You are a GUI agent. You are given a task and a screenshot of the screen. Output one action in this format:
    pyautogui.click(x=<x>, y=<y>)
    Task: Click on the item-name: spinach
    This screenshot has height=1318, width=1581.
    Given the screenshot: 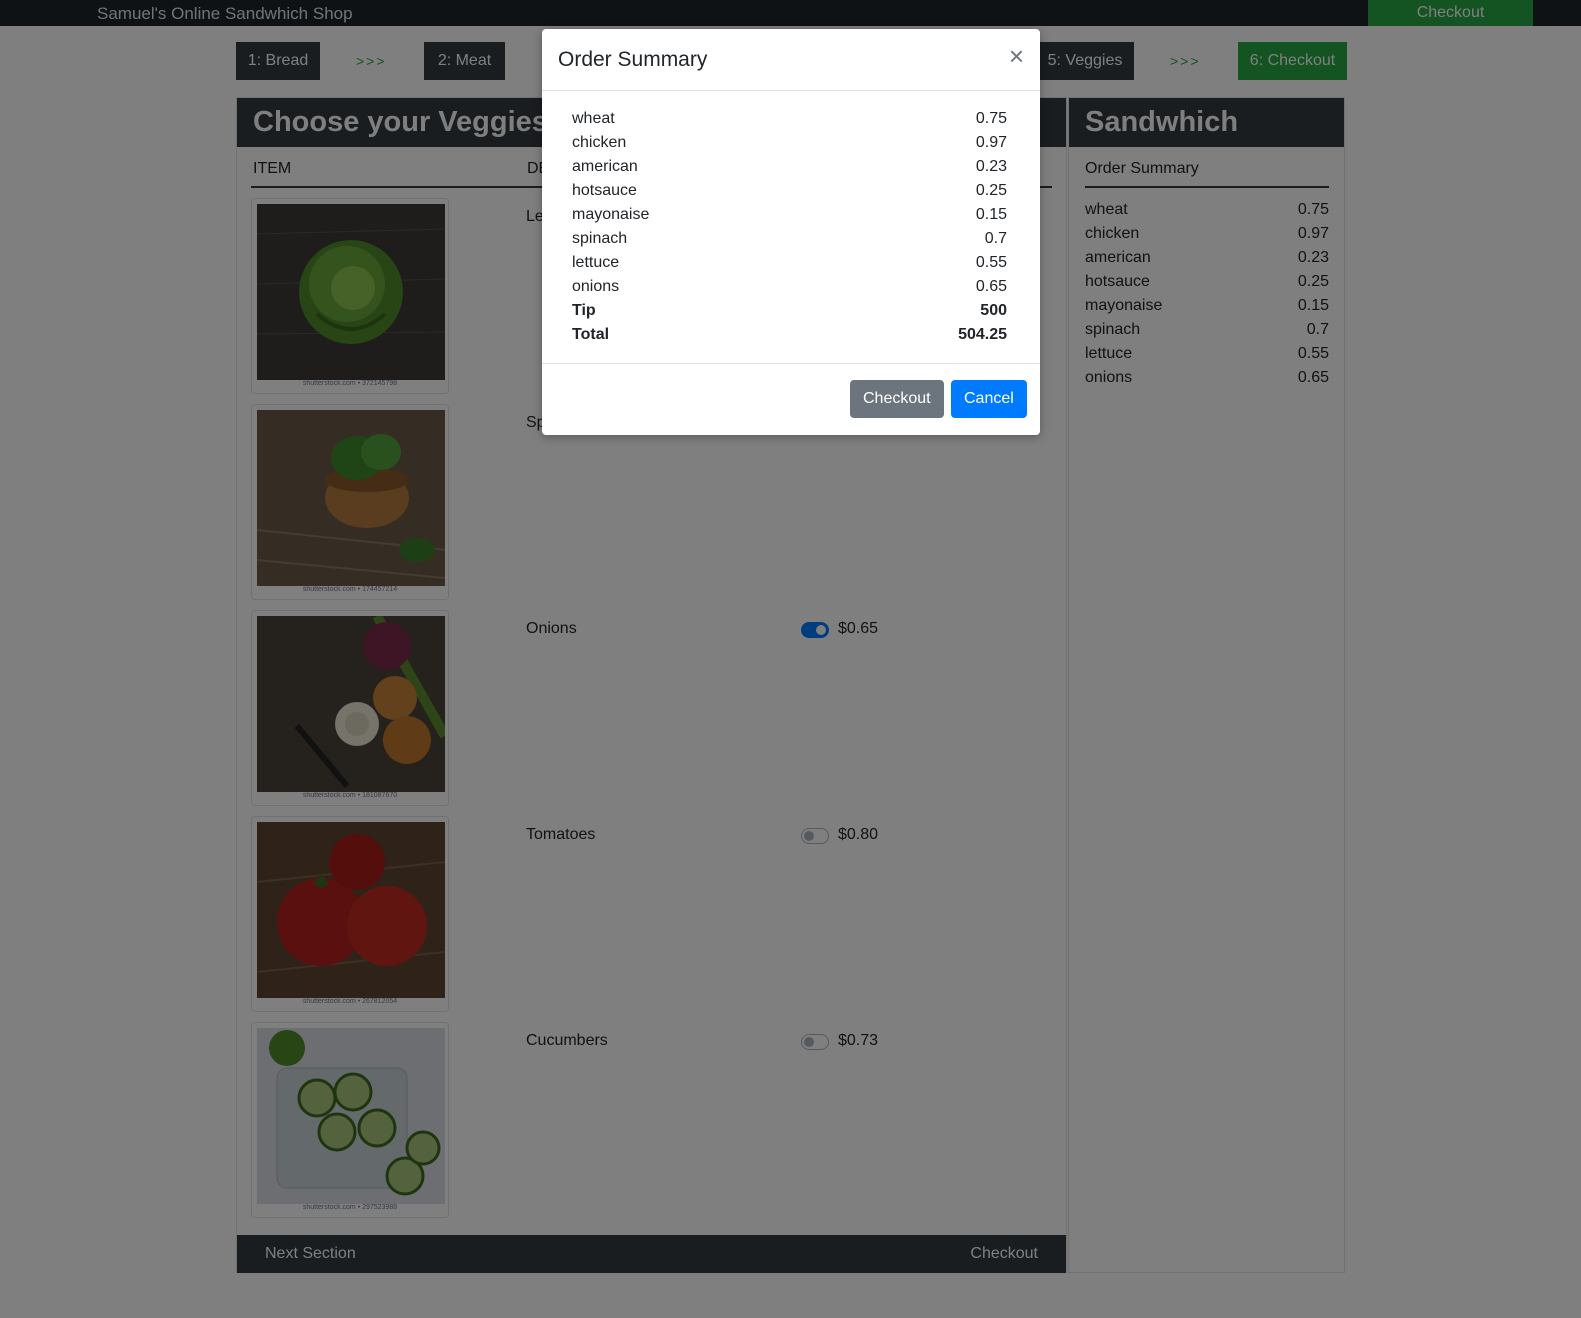 What is the action you would take?
    pyautogui.click(x=600, y=238)
    